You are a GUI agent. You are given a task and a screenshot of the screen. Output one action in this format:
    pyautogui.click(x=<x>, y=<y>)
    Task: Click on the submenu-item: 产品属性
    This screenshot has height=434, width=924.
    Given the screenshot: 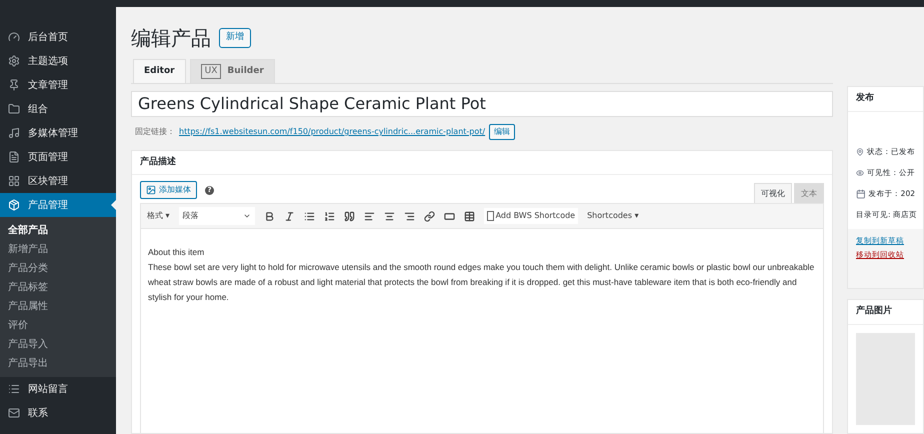 What is the action you would take?
    pyautogui.click(x=58, y=306)
    